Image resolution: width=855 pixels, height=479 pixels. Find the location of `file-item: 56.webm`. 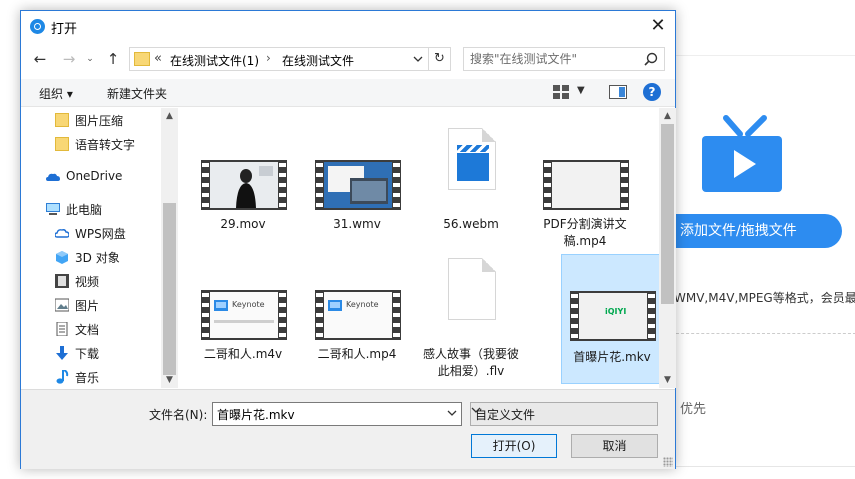

file-item: 56.webm is located at coordinates (471, 181).